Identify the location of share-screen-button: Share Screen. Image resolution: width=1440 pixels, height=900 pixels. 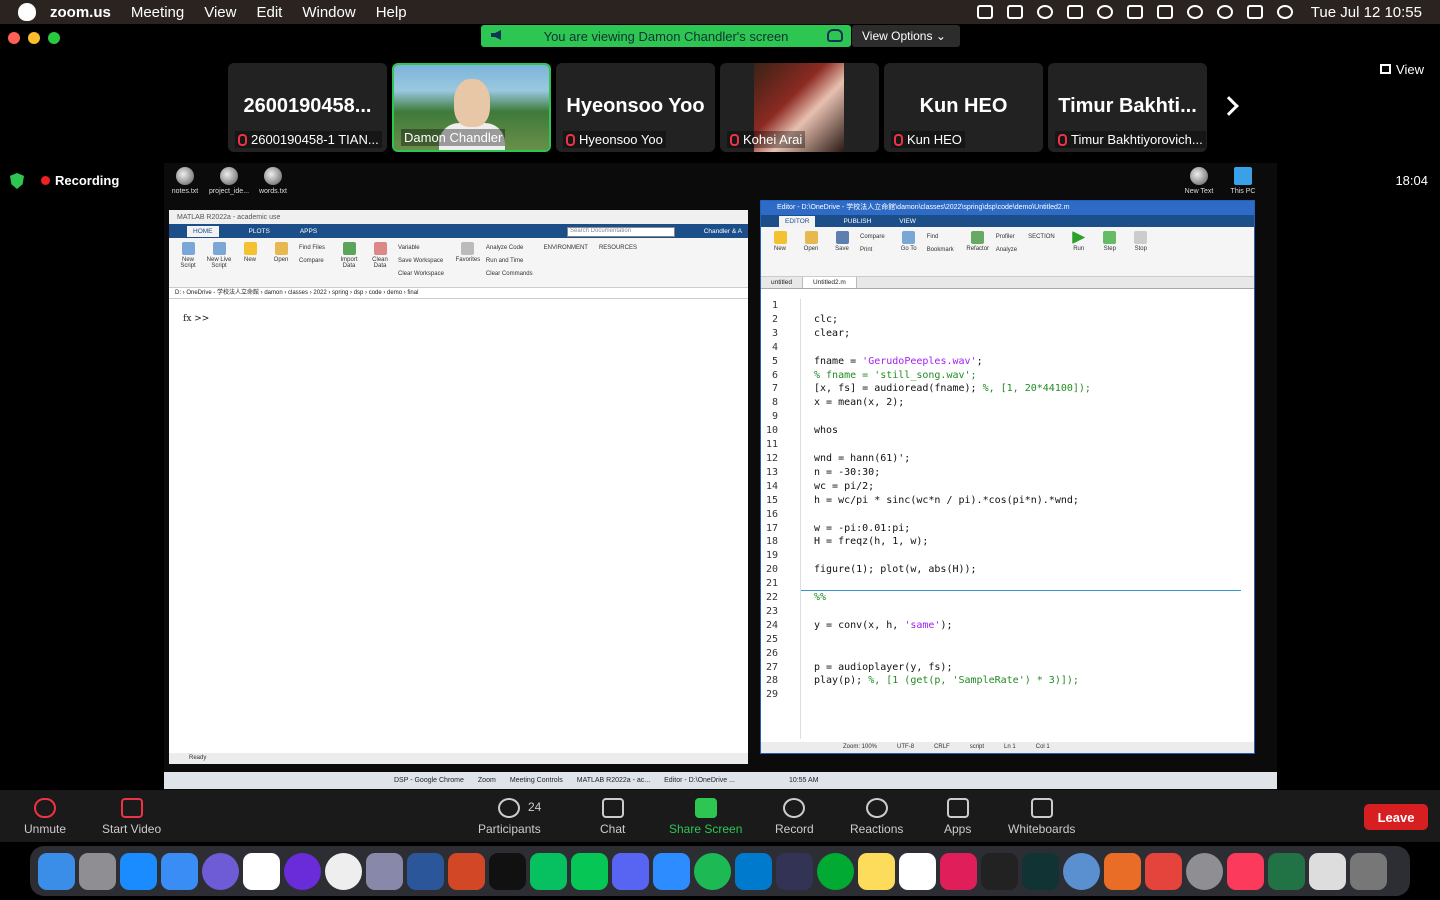
(705, 817).